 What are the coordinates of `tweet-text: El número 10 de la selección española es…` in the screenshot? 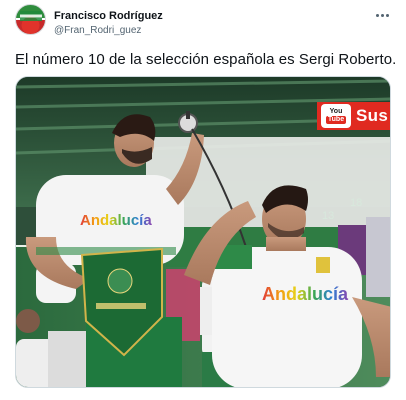 It's located at (206, 59).